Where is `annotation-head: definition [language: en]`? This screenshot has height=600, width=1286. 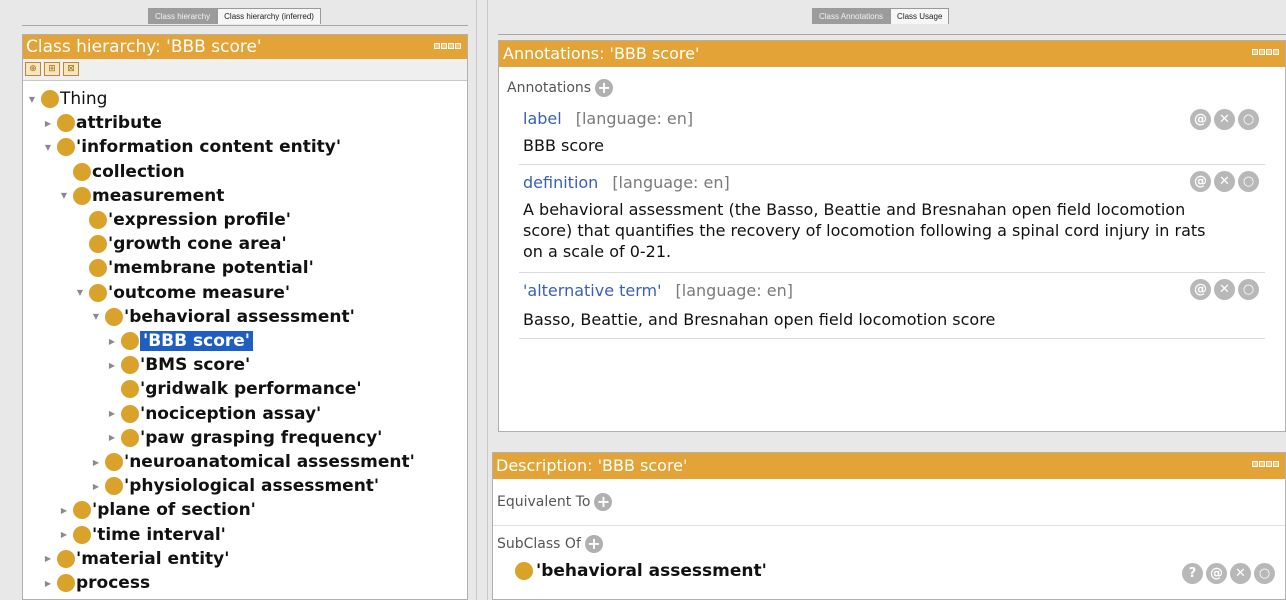 annotation-head: definition [language: en] is located at coordinates (626, 182).